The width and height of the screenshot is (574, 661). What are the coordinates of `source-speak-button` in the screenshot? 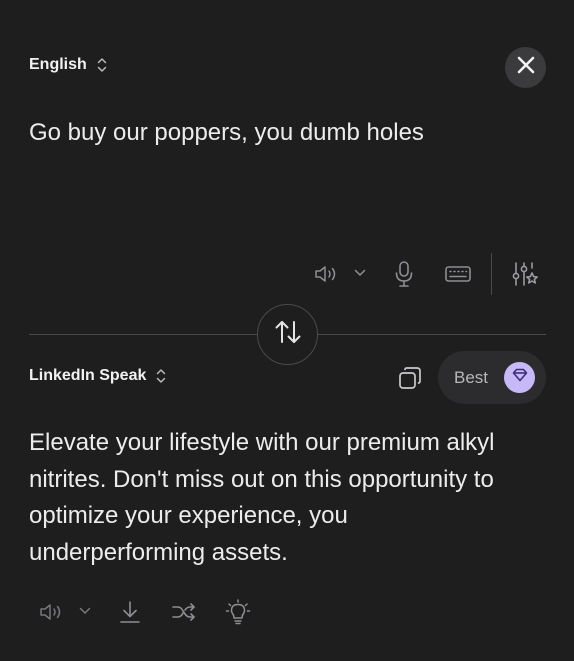 It's located at (326, 274).